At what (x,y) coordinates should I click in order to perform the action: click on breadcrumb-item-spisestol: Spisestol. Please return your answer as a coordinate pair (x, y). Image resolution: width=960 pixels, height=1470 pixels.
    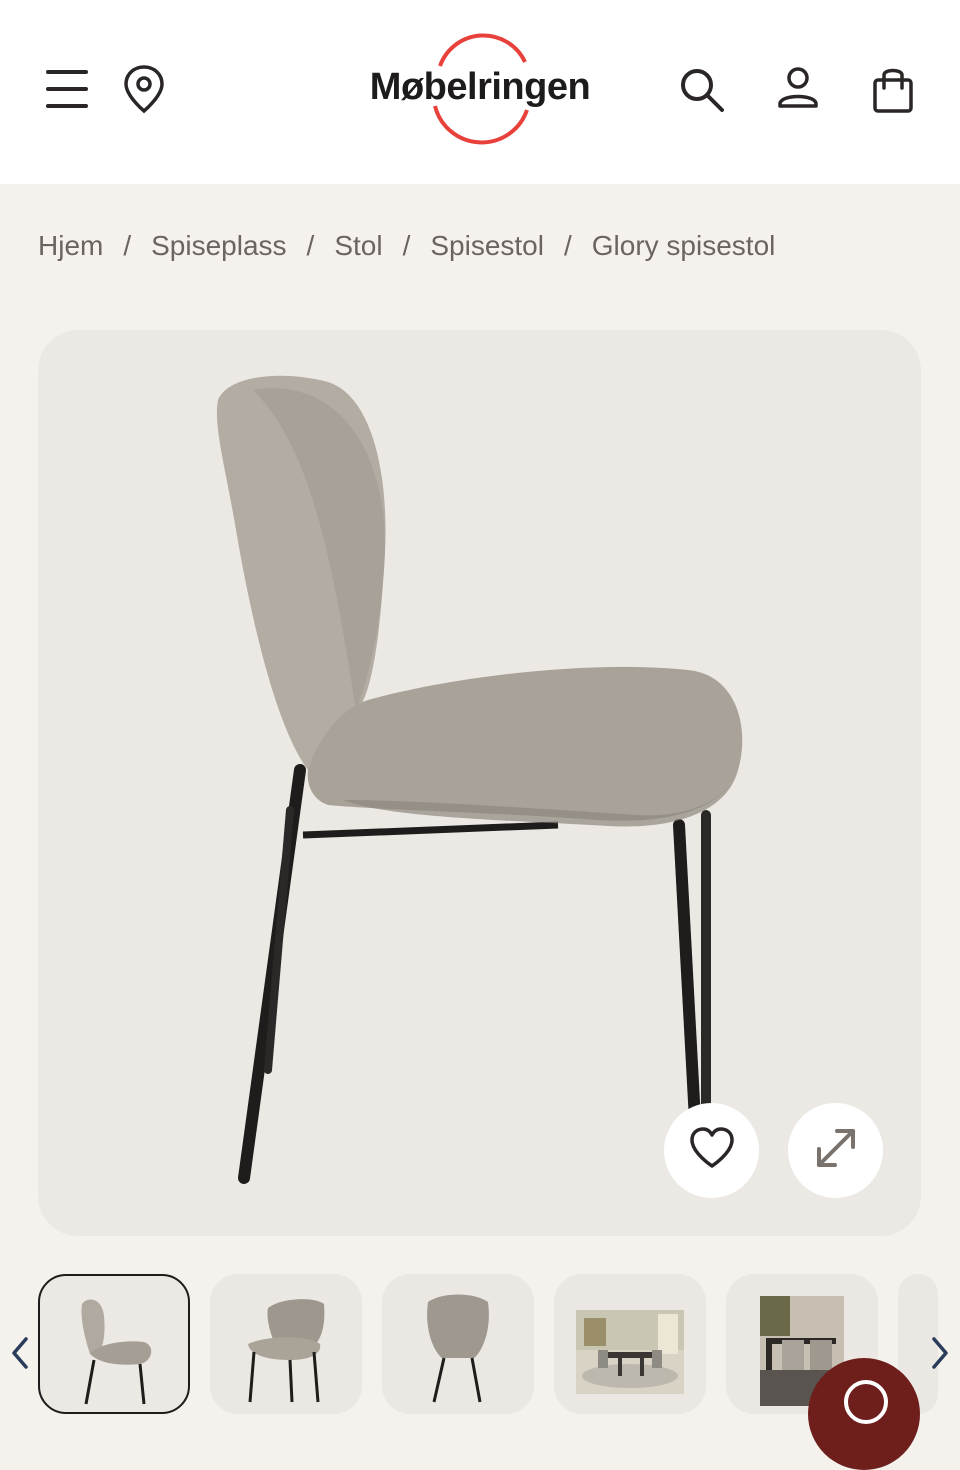
    Looking at the image, I should click on (487, 246).